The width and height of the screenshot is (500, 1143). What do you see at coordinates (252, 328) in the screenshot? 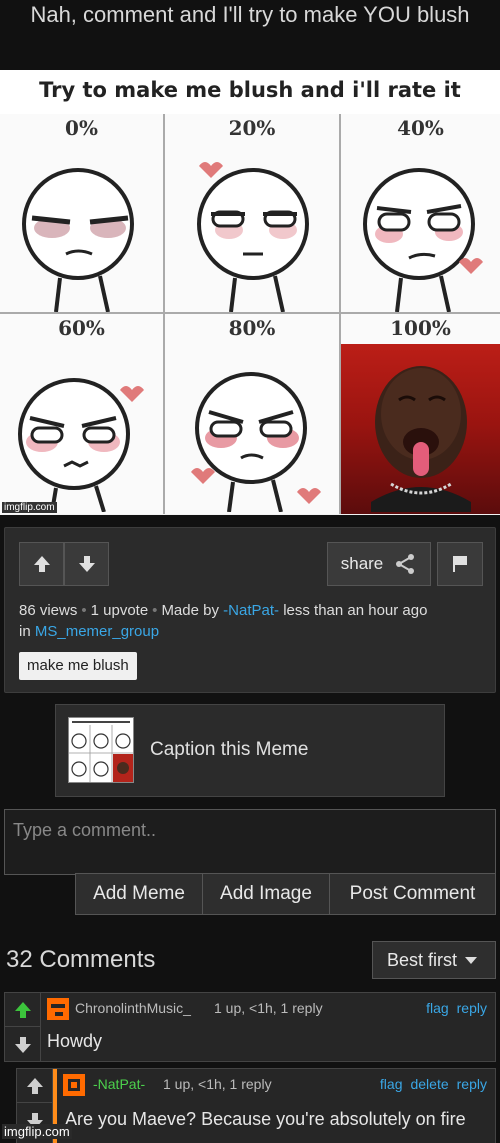
I see `meme-cell-pct: 80%` at bounding box center [252, 328].